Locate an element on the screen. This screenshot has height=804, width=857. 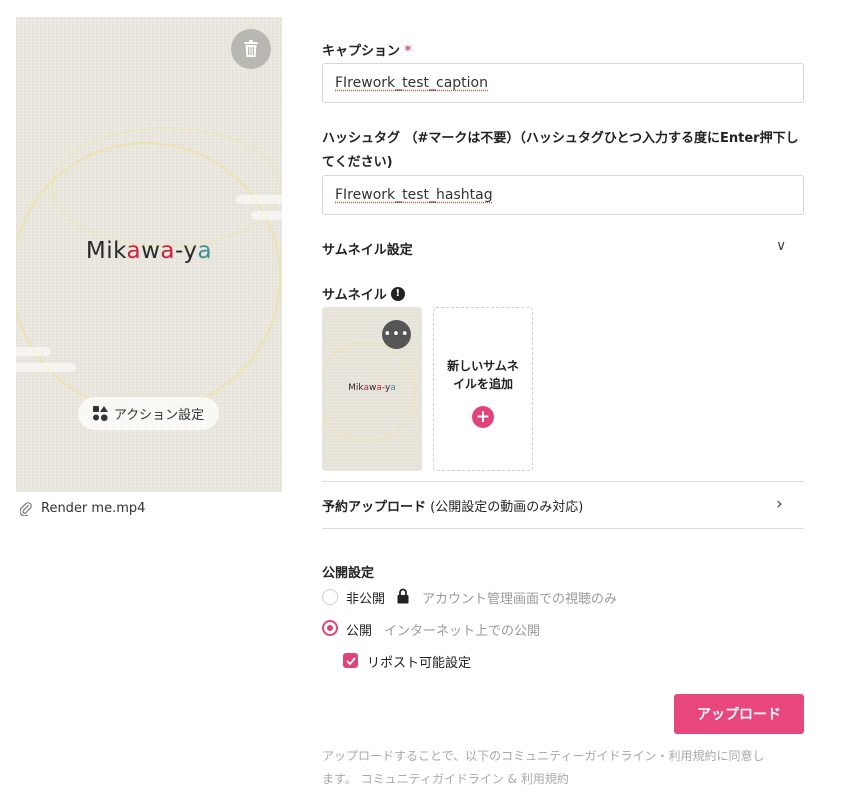
lock-icon is located at coordinates (403, 596).